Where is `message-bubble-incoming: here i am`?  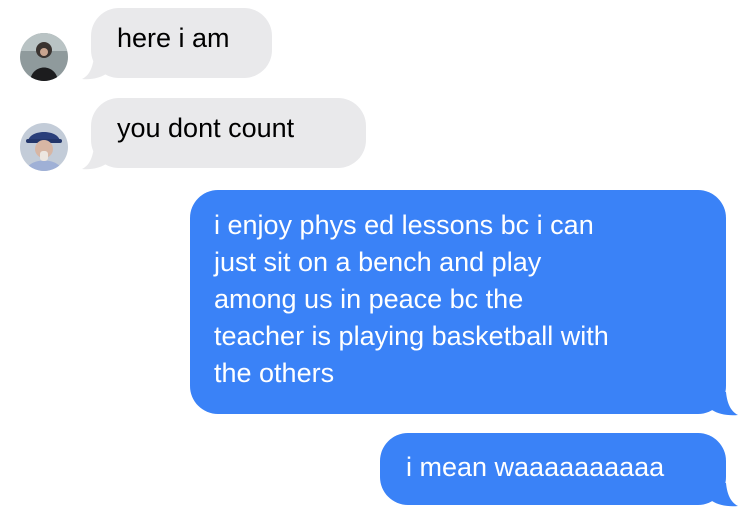 message-bubble-incoming: here i am is located at coordinates (181, 43).